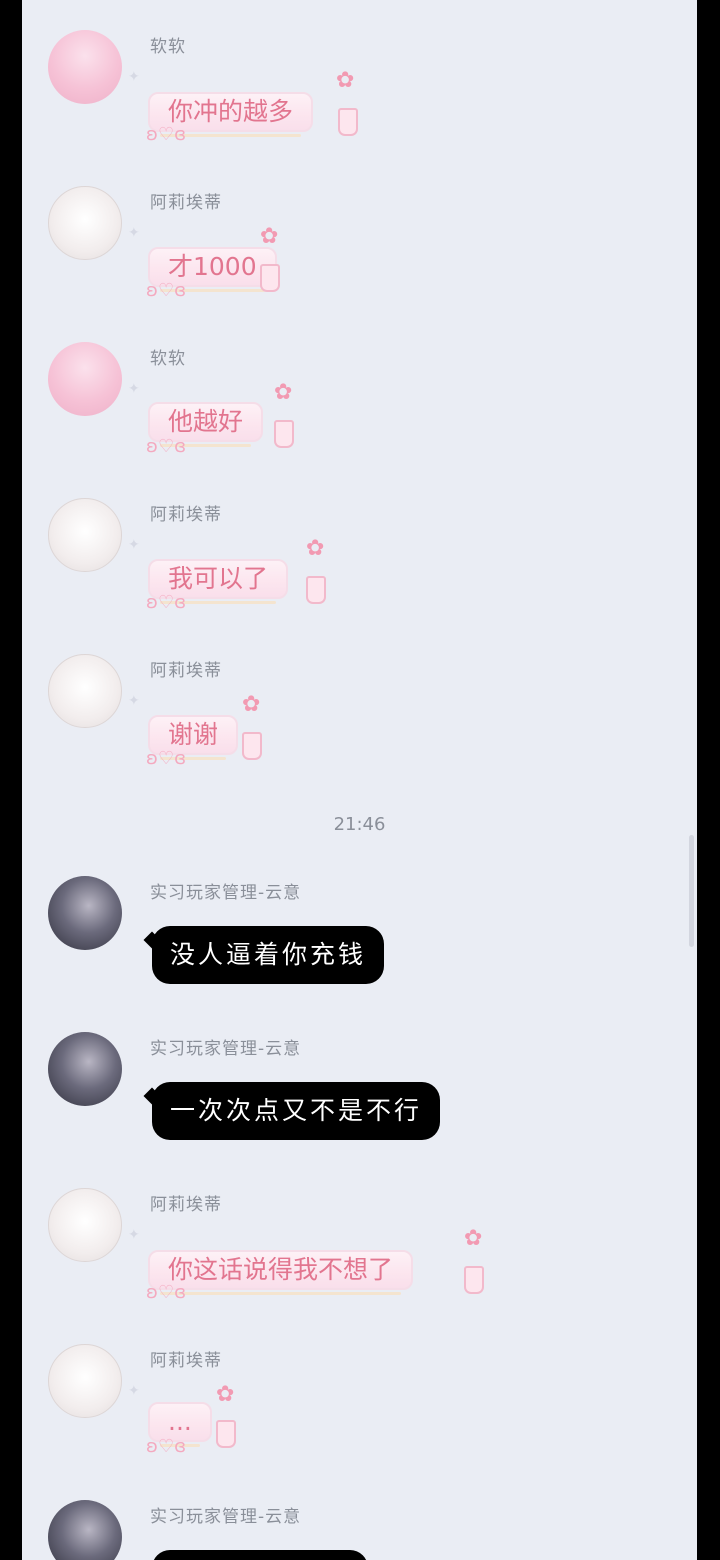 The width and height of the screenshot is (720, 1560). I want to click on message-bubble: 你这话说得我不想了, so click(281, 1272).